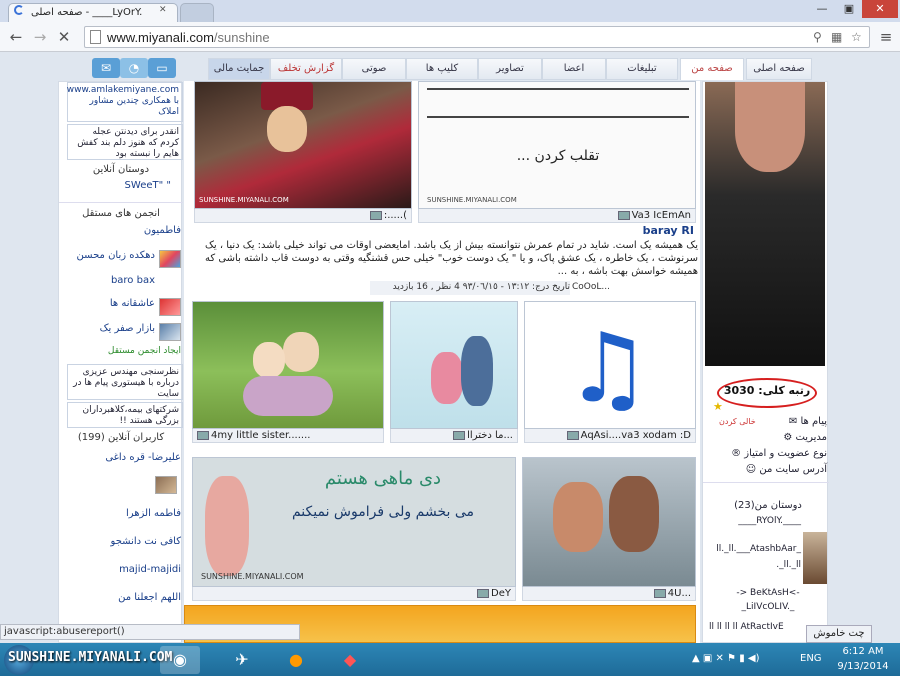 This screenshot has width=900, height=676. Describe the element at coordinates (122, 573) in the screenshot. I see `online-user: majid-majidi` at that location.